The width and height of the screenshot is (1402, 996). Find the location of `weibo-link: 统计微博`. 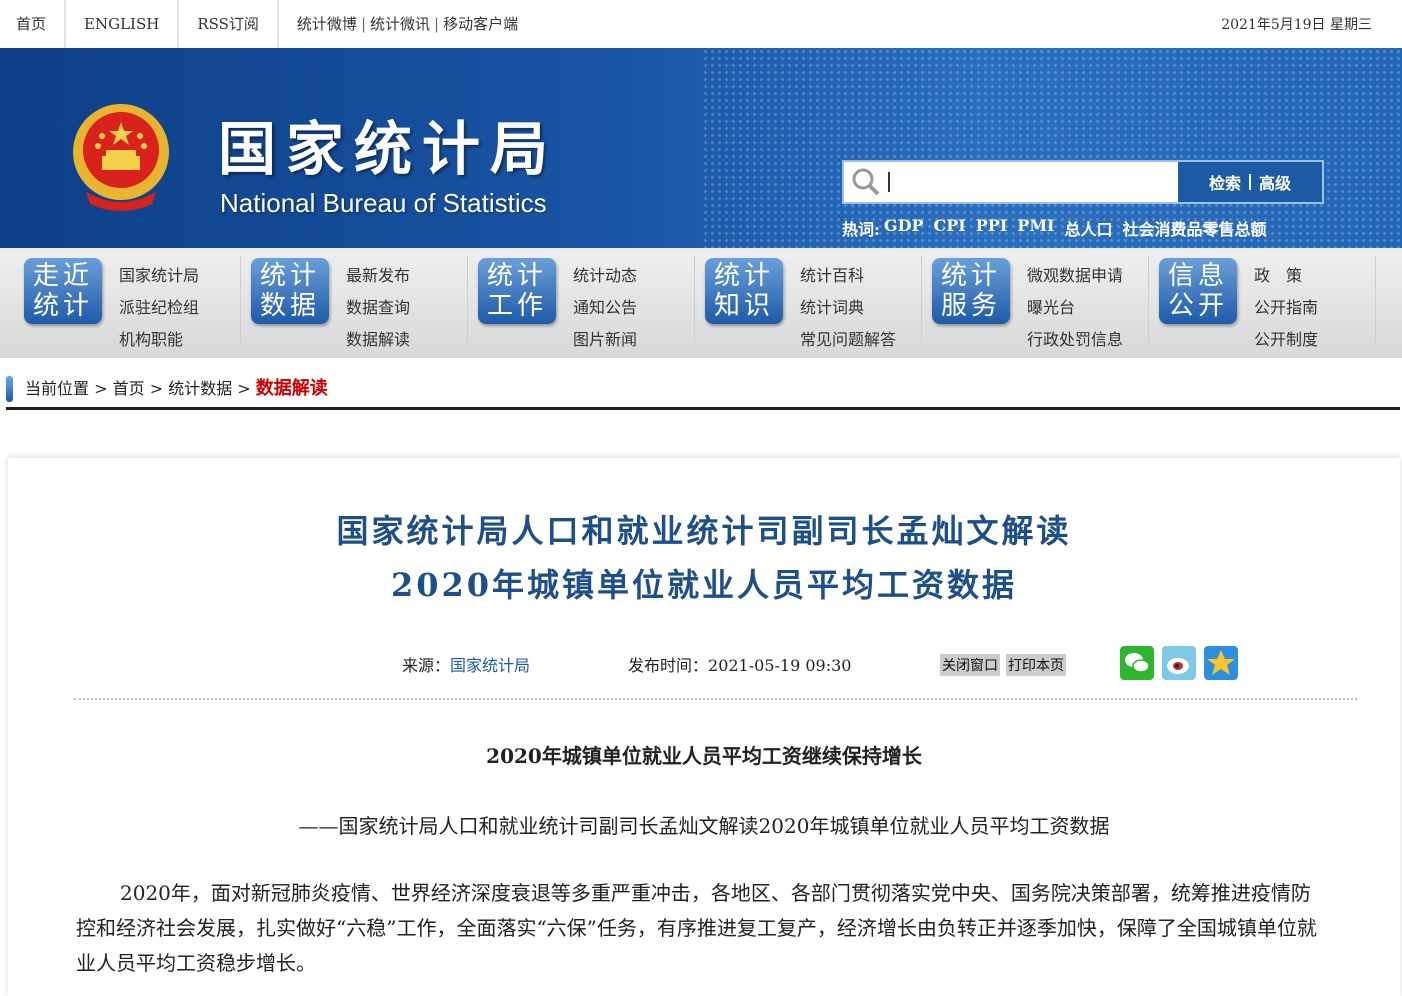

weibo-link: 统计微博 is located at coordinates (327, 24).